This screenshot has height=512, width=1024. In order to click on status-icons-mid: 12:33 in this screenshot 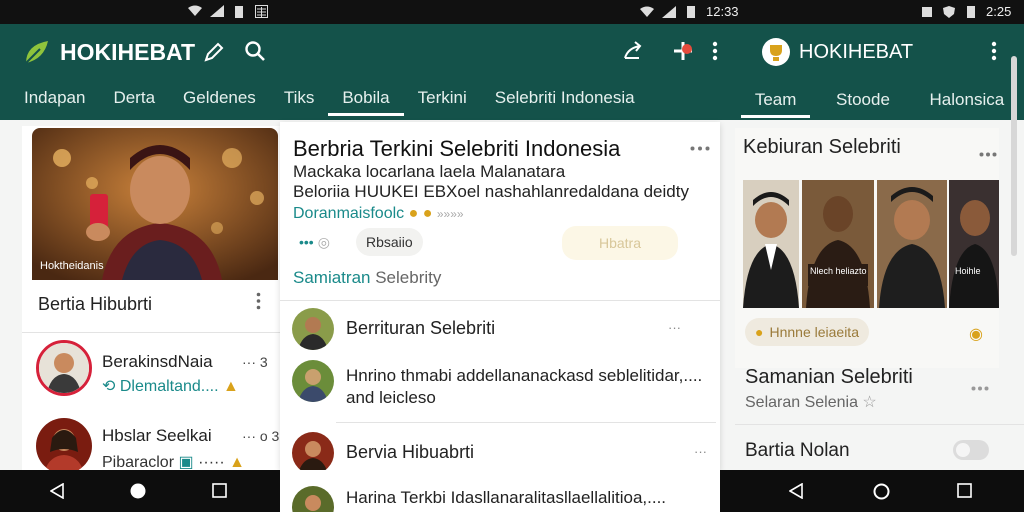, I will do `click(689, 11)`.